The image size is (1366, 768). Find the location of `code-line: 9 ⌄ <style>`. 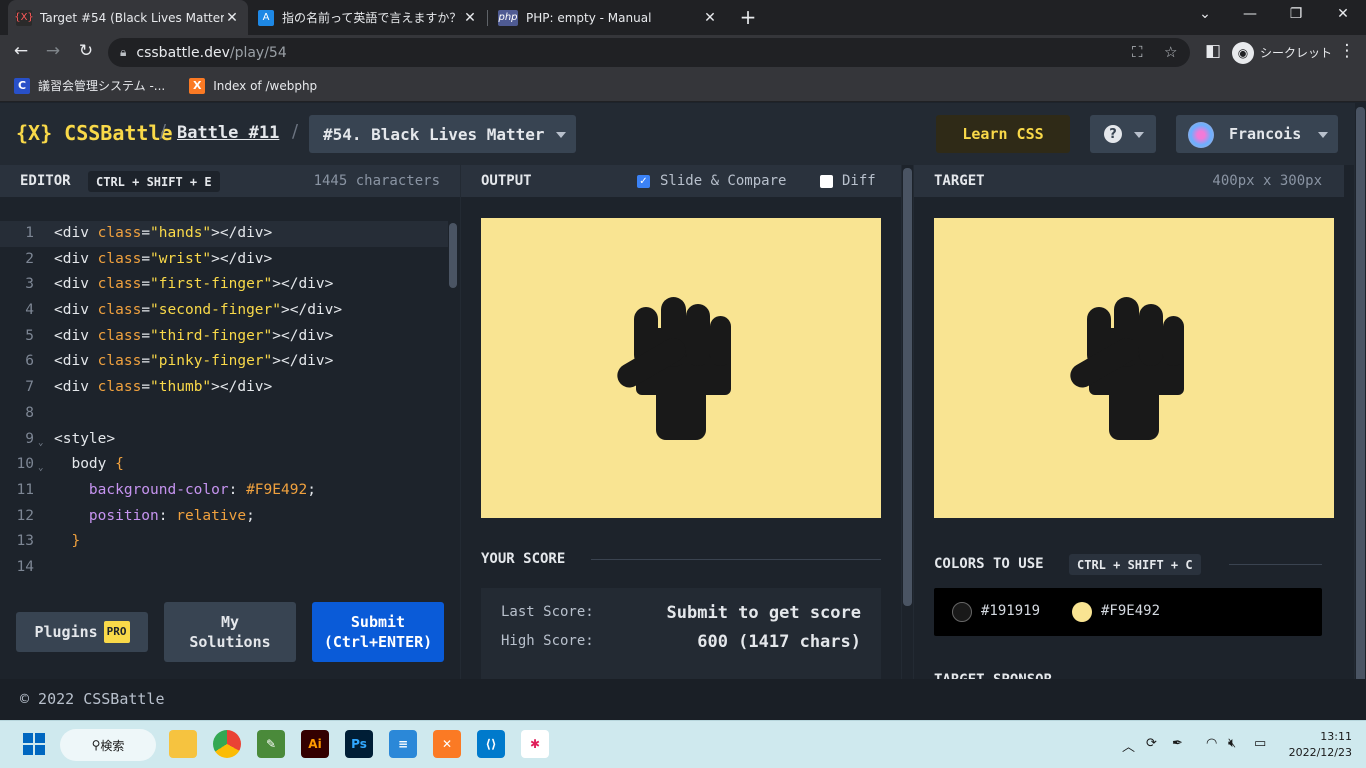

code-line: 9 ⌄ <style> is located at coordinates (224, 440).